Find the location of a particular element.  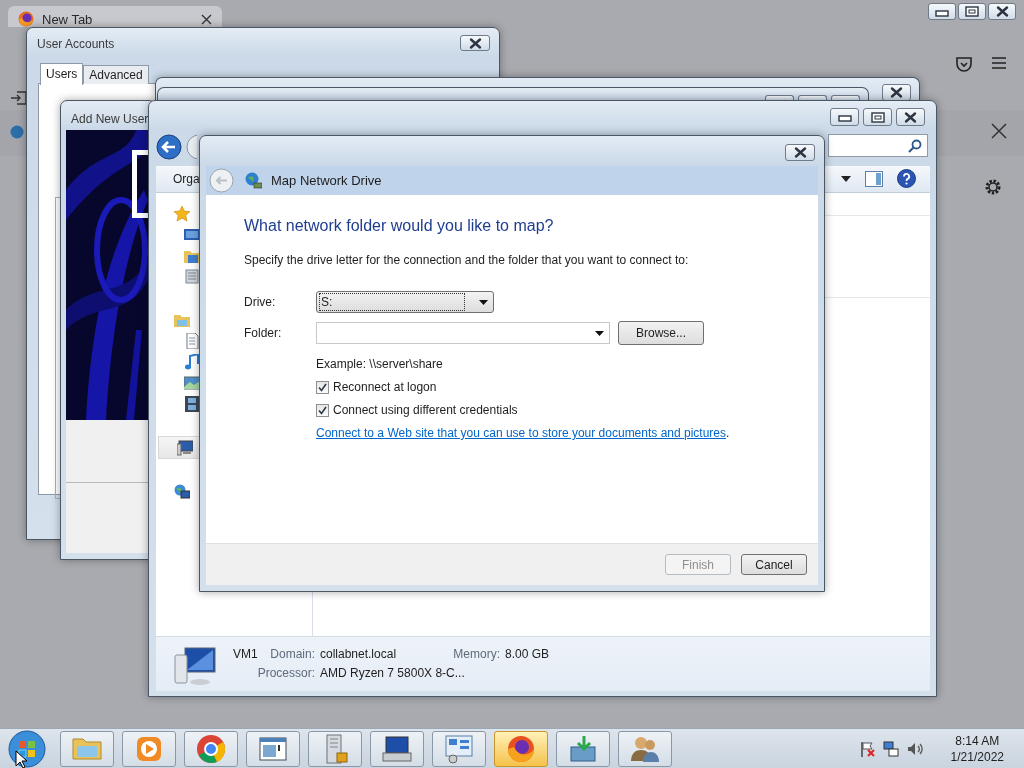

monitor-icon is located at coordinates (192, 234).